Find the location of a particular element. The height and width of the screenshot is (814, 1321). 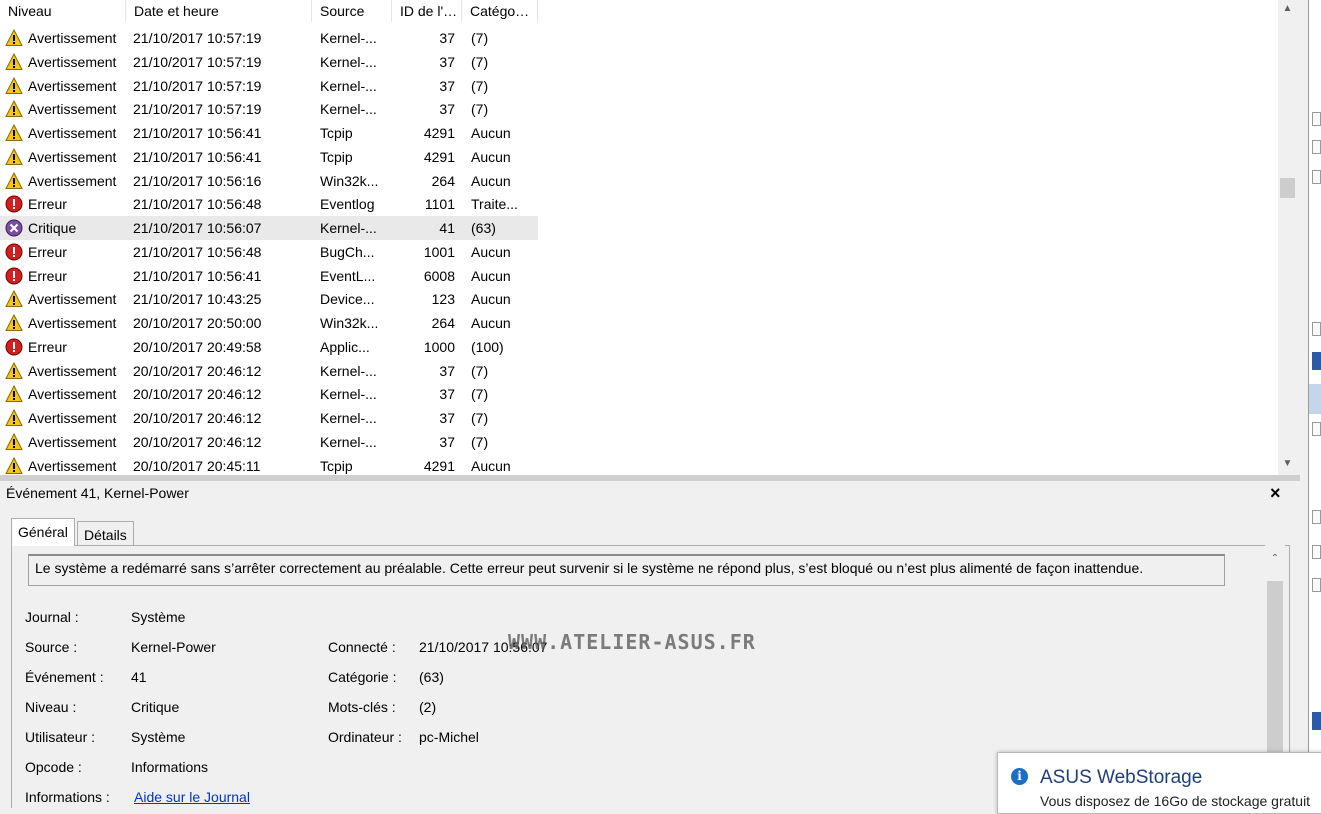

level-value: Critique is located at coordinates (155, 707).